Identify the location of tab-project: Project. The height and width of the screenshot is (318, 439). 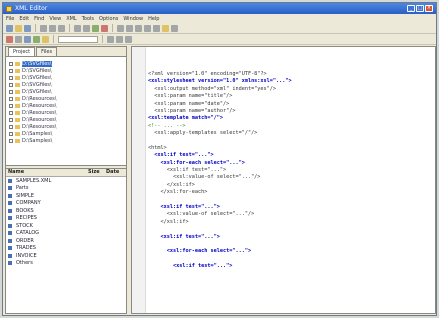
(22, 51).